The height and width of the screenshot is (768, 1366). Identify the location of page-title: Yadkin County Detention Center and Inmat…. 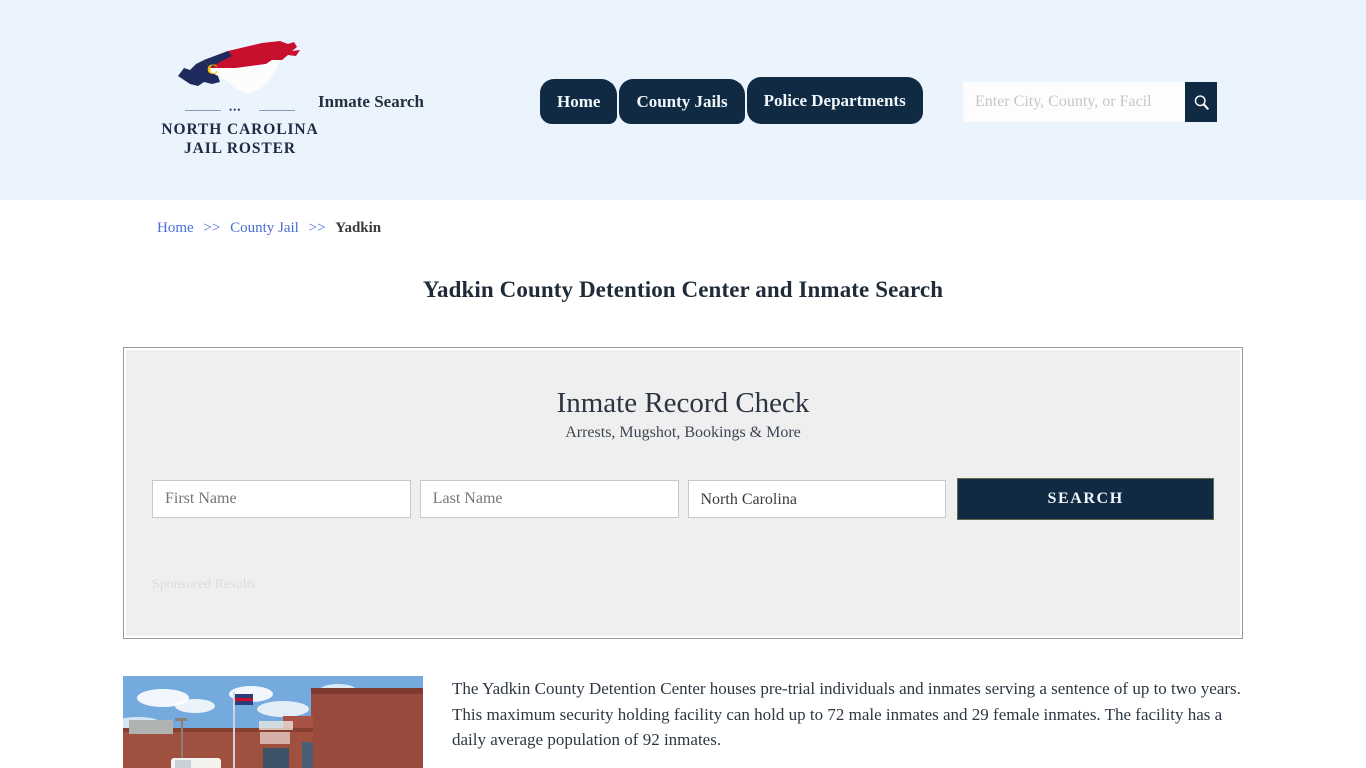
(683, 289).